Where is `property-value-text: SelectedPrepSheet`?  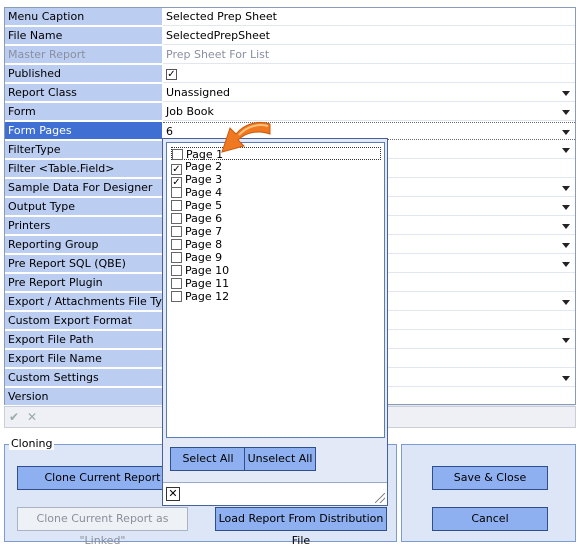 property-value-text: SelectedPrepSheet is located at coordinates (218, 35).